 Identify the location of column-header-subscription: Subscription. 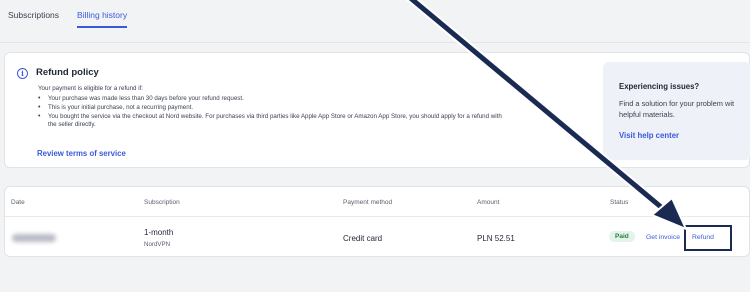
(162, 202).